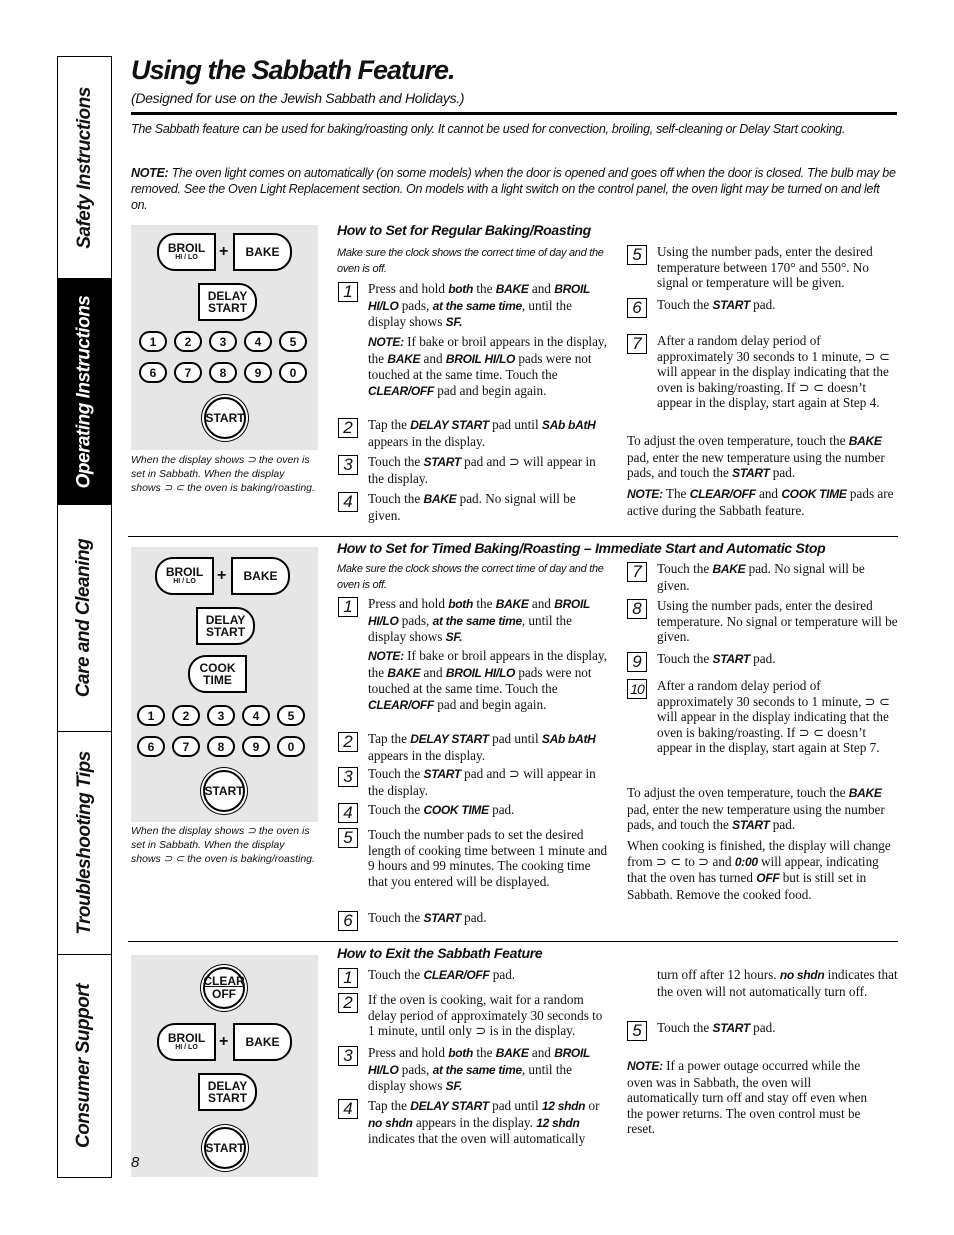  I want to click on tab-safety-instructions: Safety Instructions, so click(84, 168).